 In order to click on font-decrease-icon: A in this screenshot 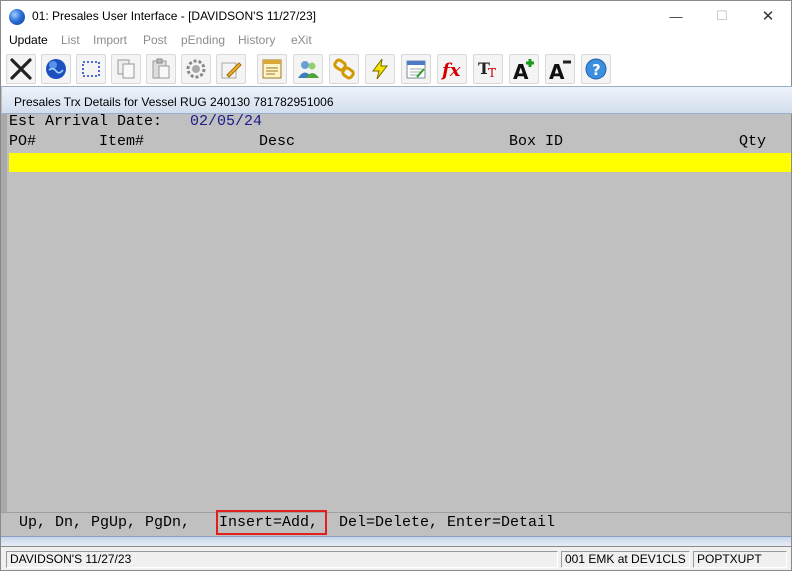, I will do `click(560, 69)`.